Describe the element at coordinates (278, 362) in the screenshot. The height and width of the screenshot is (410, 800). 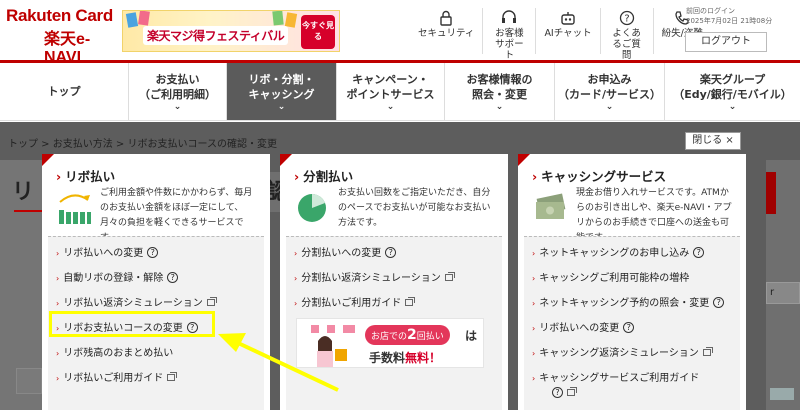
I see `arrow-annotation-icon` at that location.